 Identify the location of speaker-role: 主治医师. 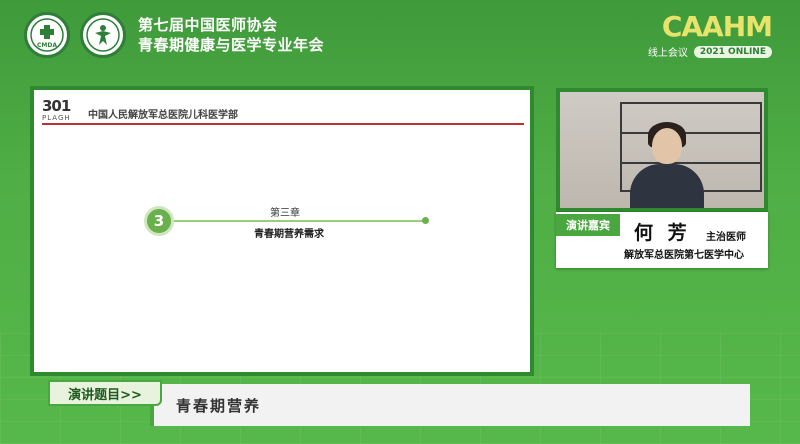
(726, 237).